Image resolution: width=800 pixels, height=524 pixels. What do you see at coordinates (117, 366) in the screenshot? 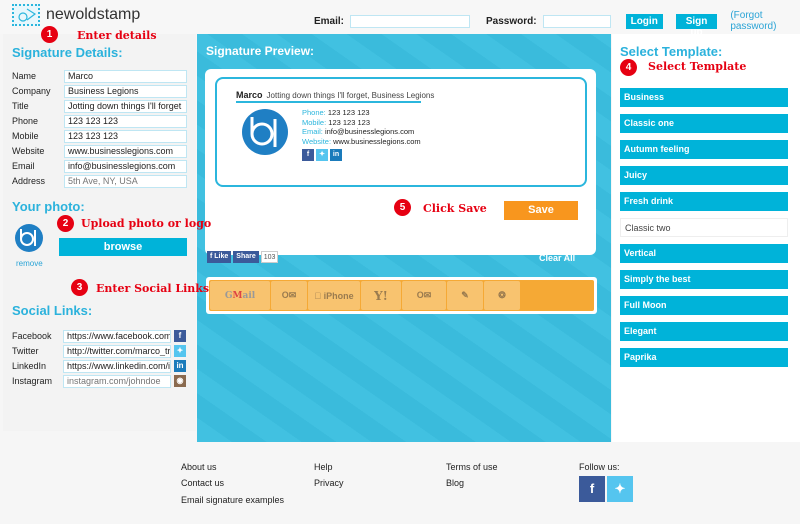
I see `linkedin-input` at bounding box center [117, 366].